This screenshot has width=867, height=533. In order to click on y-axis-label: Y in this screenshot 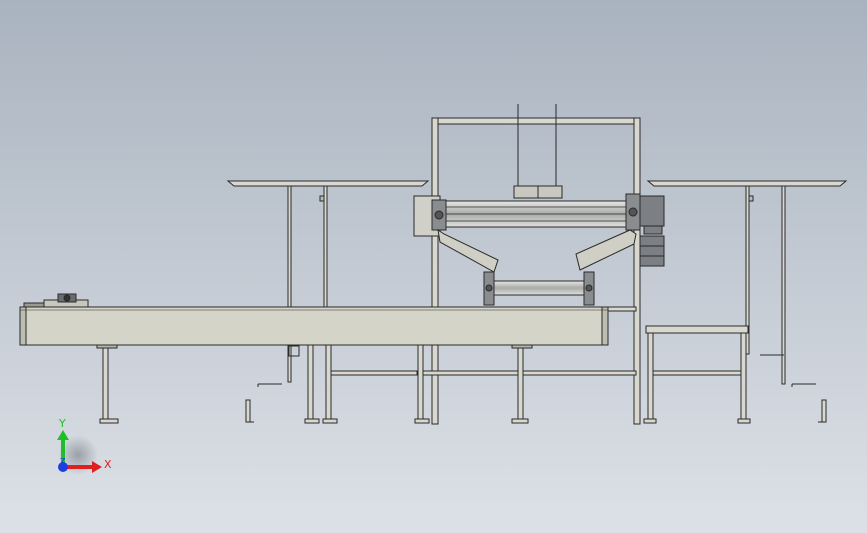, I will do `click(62, 423)`.